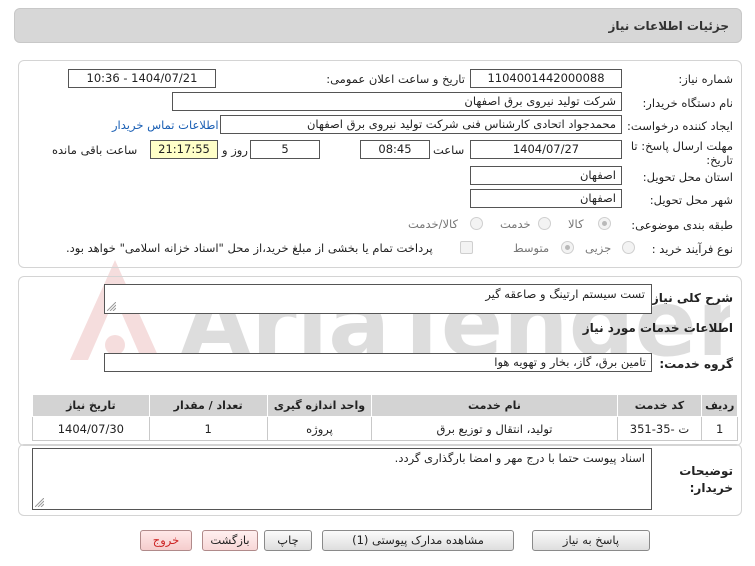  Describe the element at coordinates (319, 405) in the screenshot. I see `col-unit: واحد اندازه گیری` at that location.